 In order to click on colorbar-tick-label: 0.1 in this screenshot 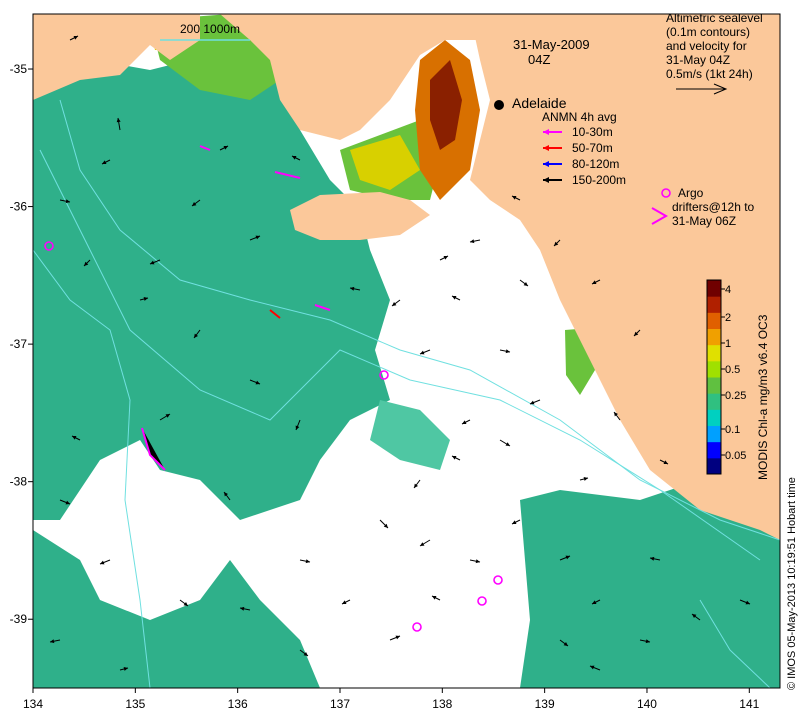, I will do `click(732, 430)`.